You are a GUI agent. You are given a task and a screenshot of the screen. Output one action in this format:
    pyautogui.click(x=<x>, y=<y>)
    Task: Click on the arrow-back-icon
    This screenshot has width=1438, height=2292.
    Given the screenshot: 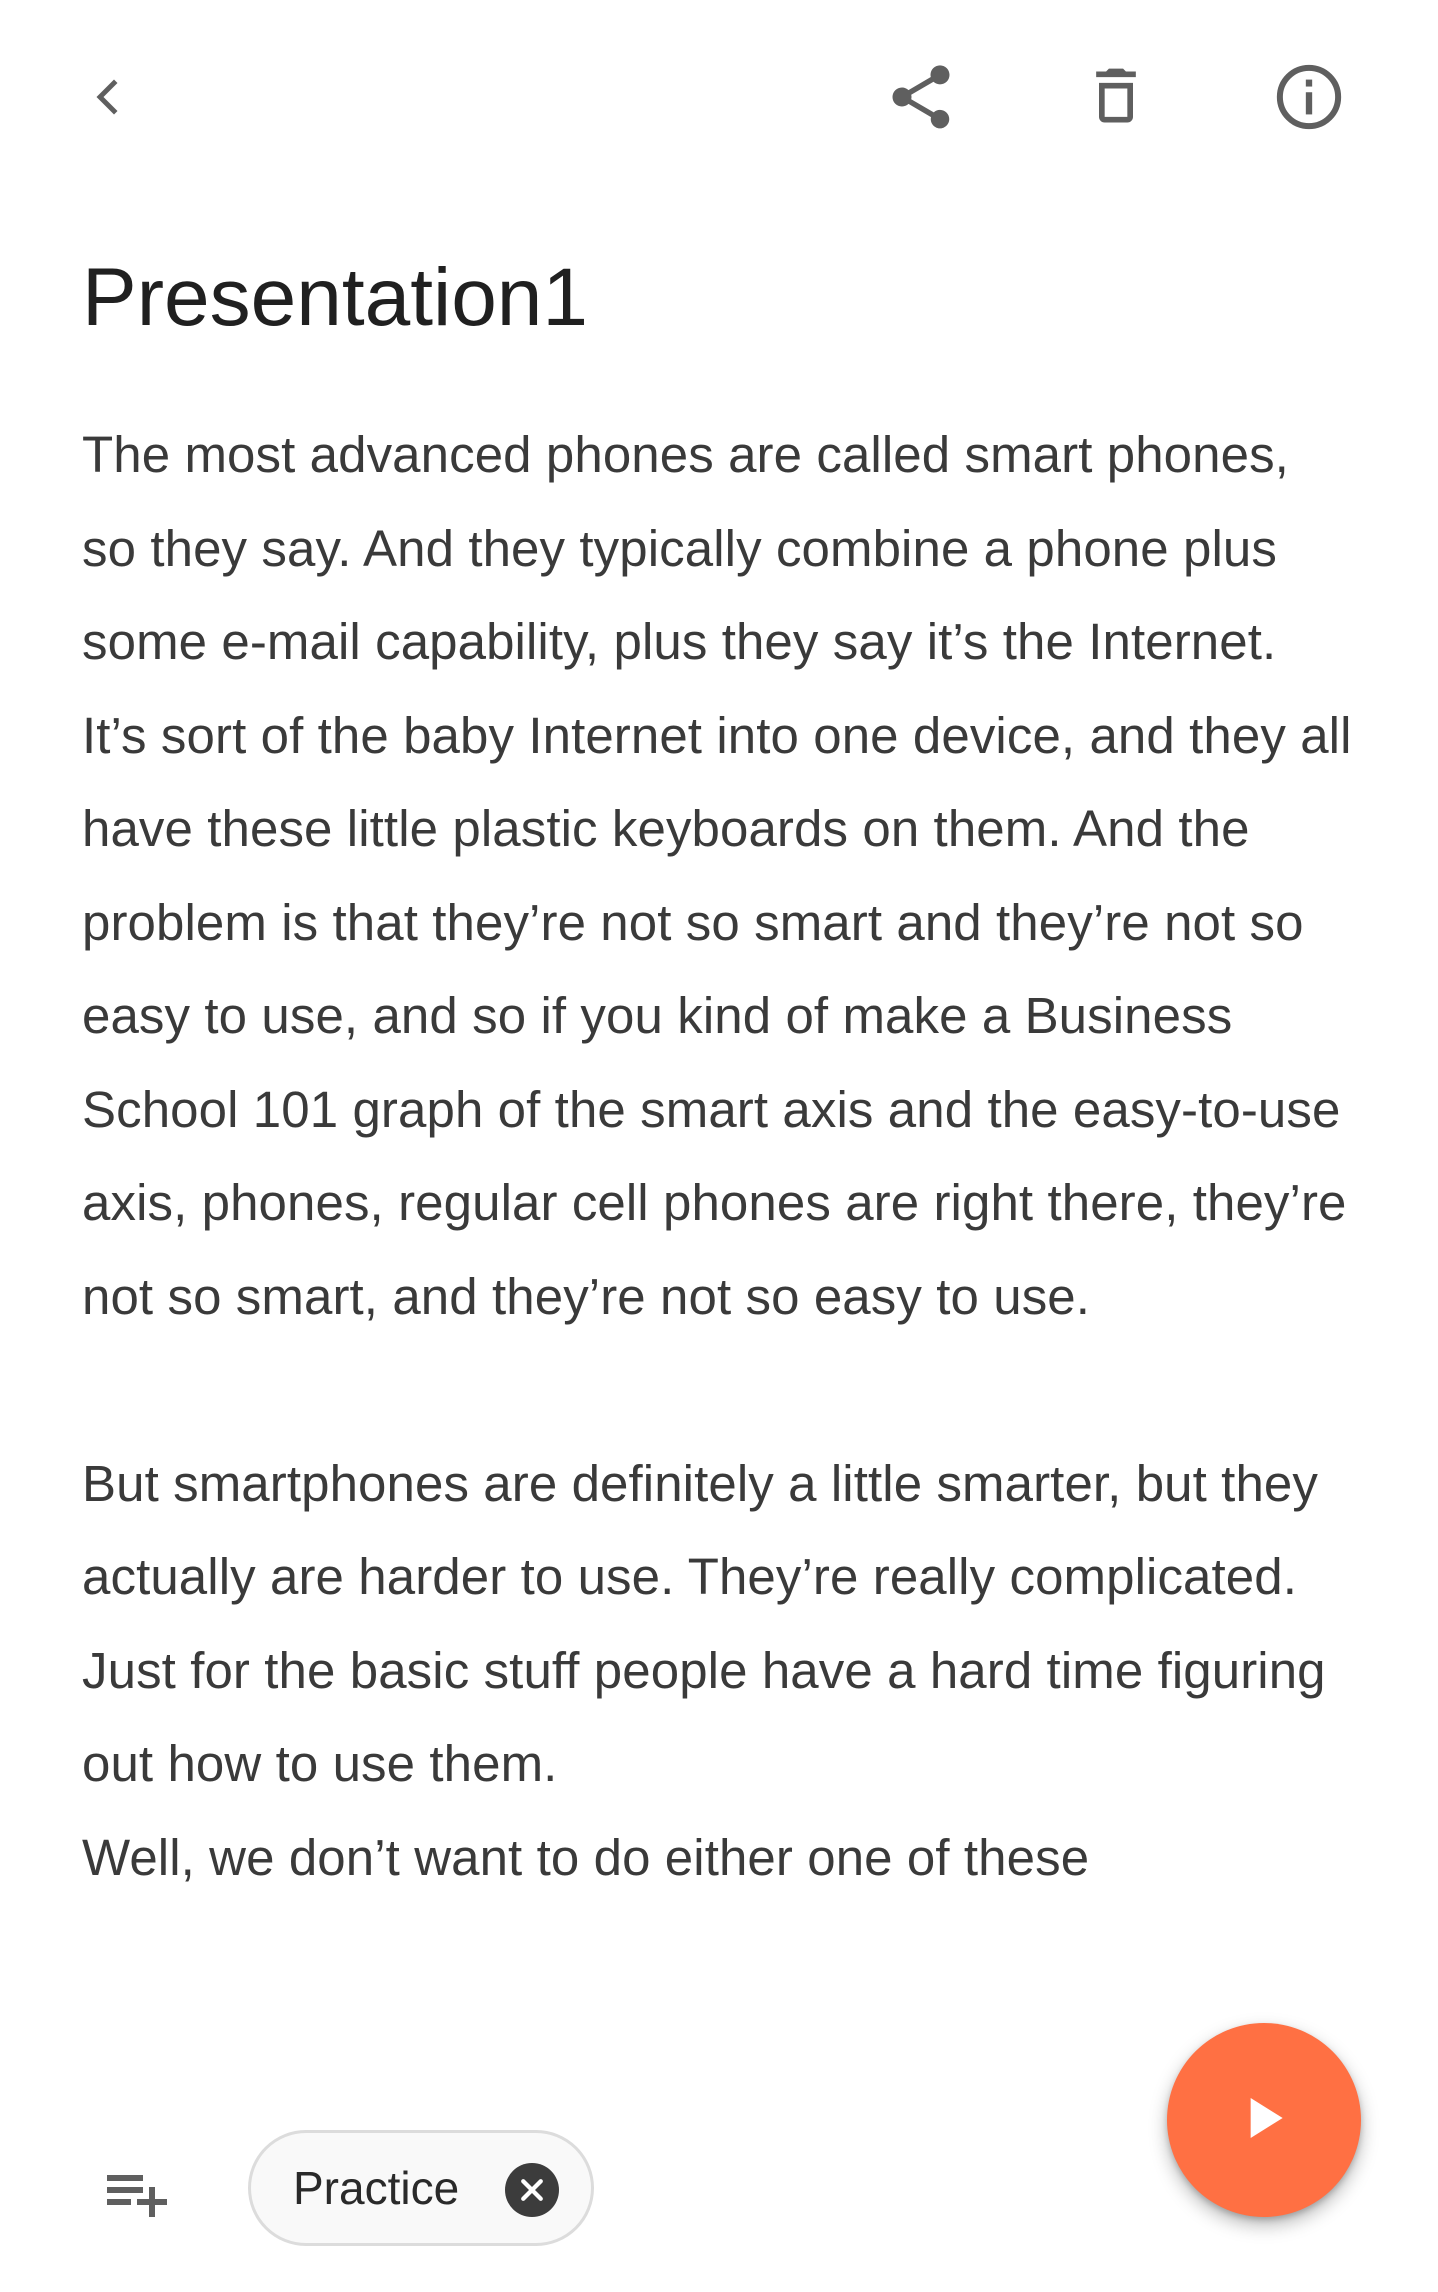 What is the action you would take?
    pyautogui.click(x=109, y=97)
    